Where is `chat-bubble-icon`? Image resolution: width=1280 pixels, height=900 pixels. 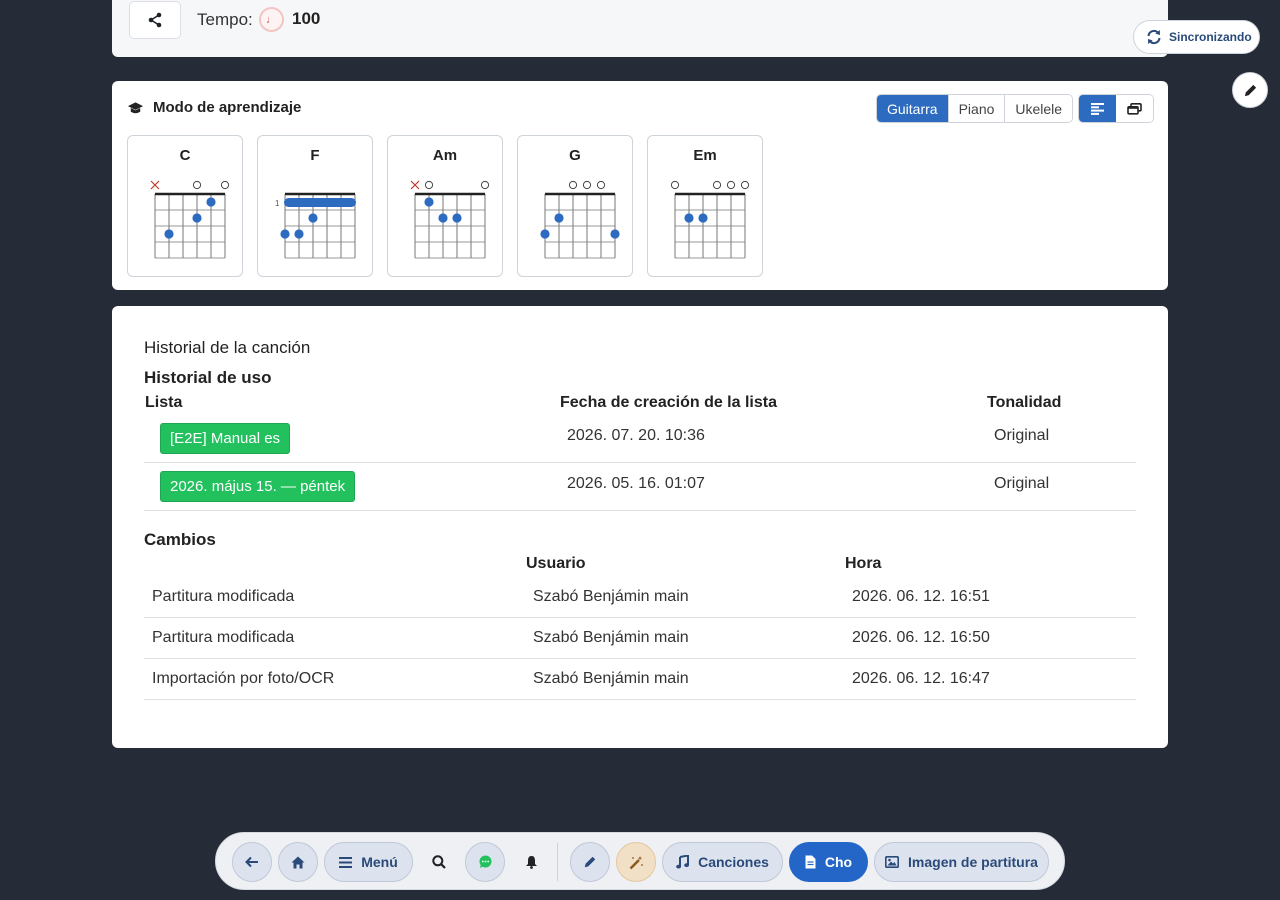
chat-bubble-icon is located at coordinates (485, 861).